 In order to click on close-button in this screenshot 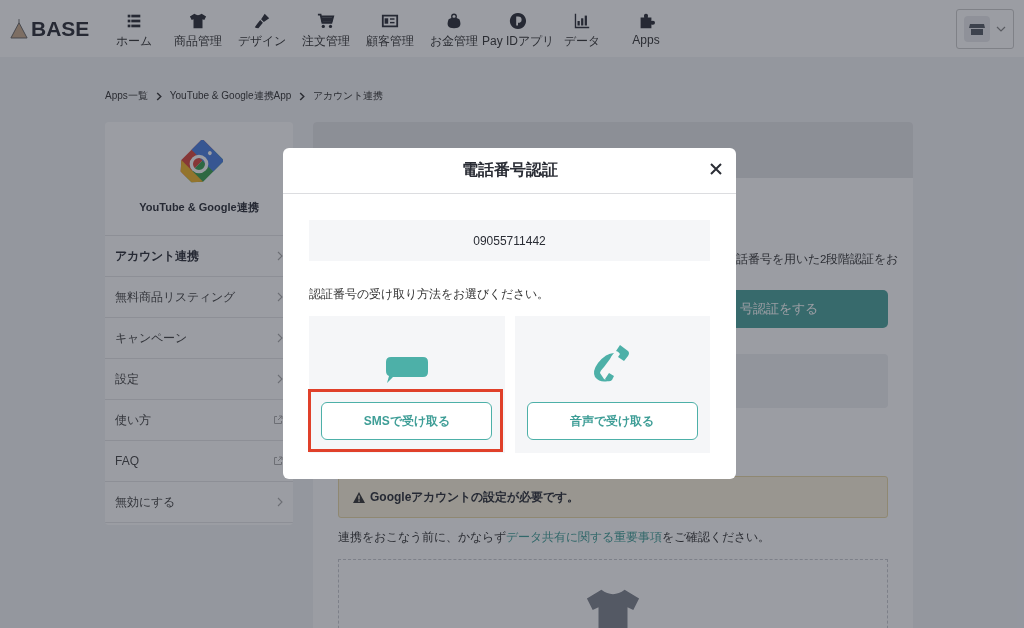, I will do `click(716, 169)`.